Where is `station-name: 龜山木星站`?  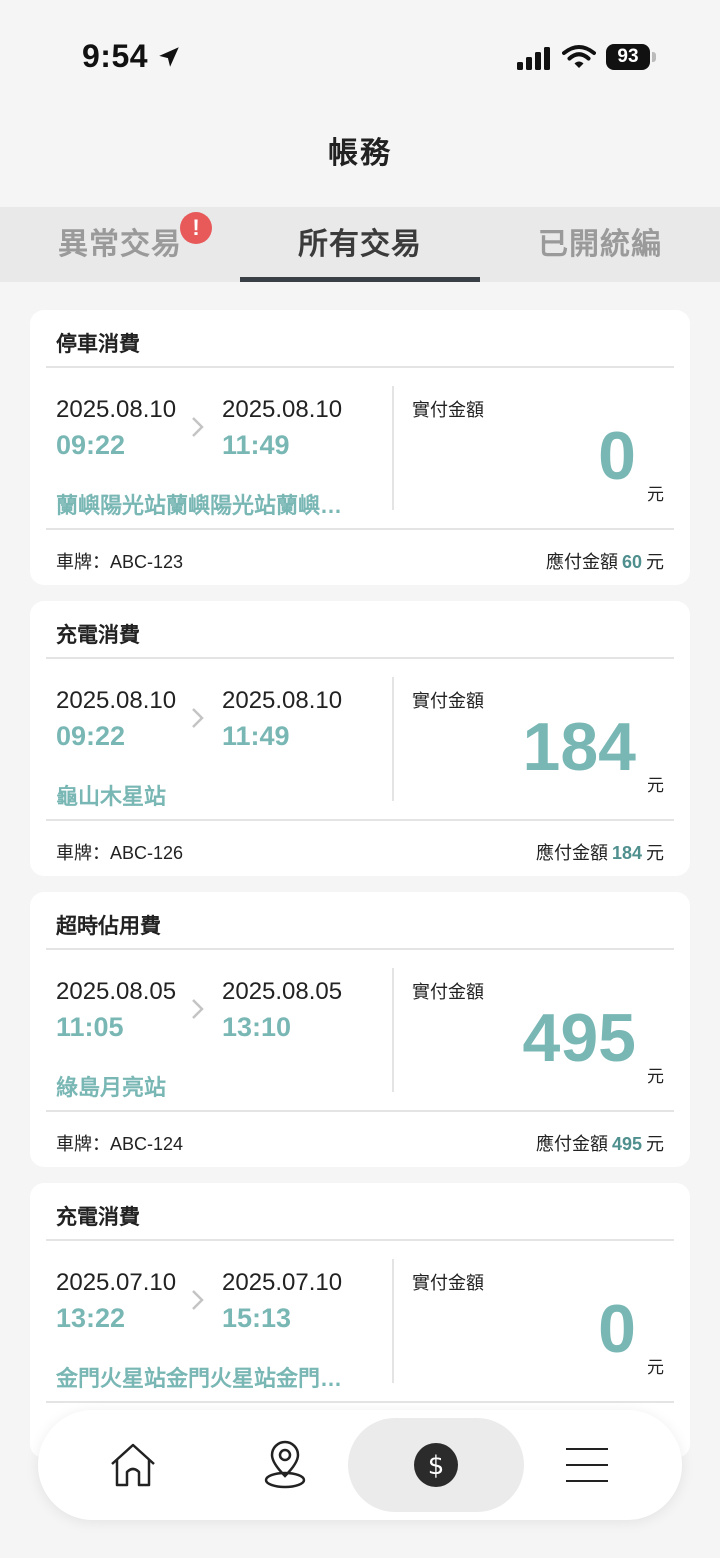
station-name: 龜山木星站 is located at coordinates (111, 796).